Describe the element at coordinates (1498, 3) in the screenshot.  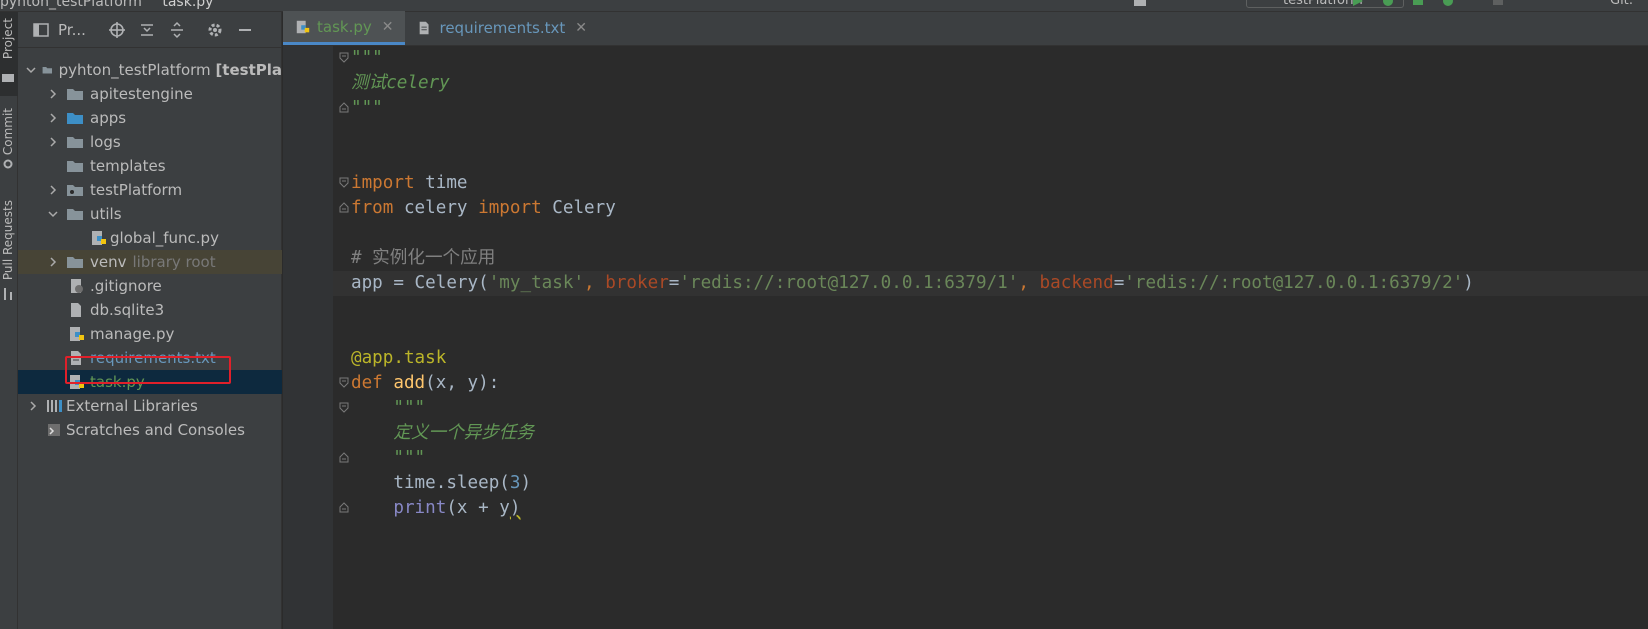
I see `stop-icon` at that location.